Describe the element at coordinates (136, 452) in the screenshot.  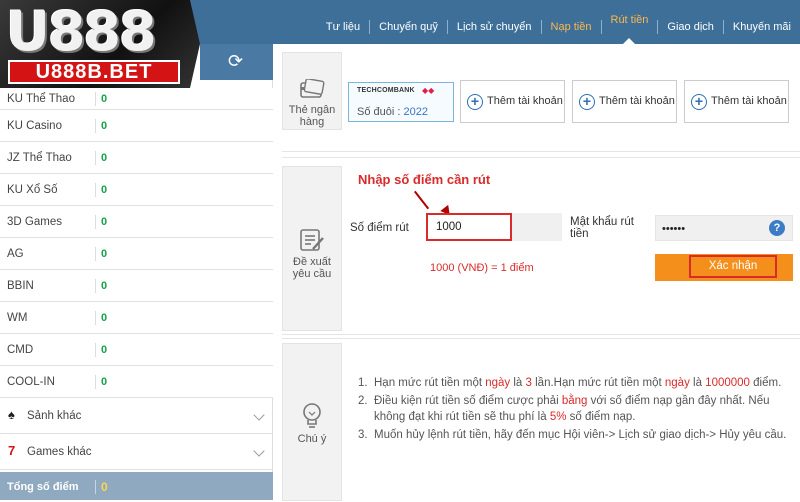
I see `group-games-khac: 7 Games khác` at that location.